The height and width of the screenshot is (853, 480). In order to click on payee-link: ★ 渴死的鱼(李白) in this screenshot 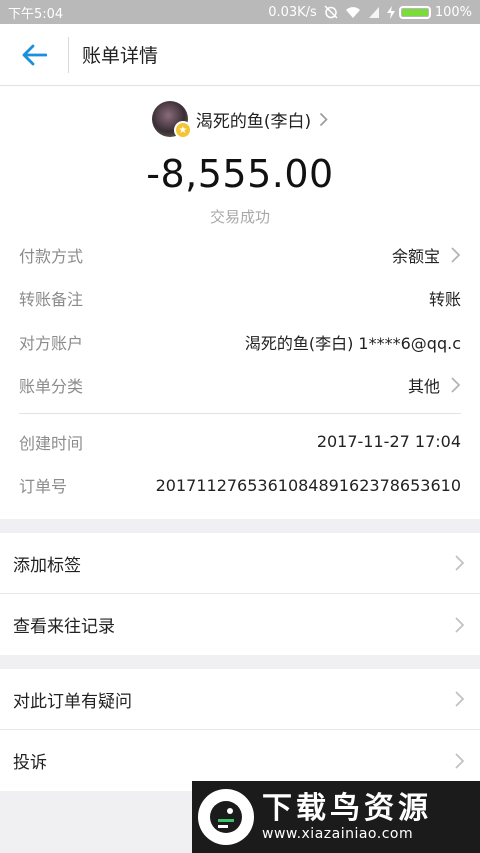, I will do `click(240, 119)`.